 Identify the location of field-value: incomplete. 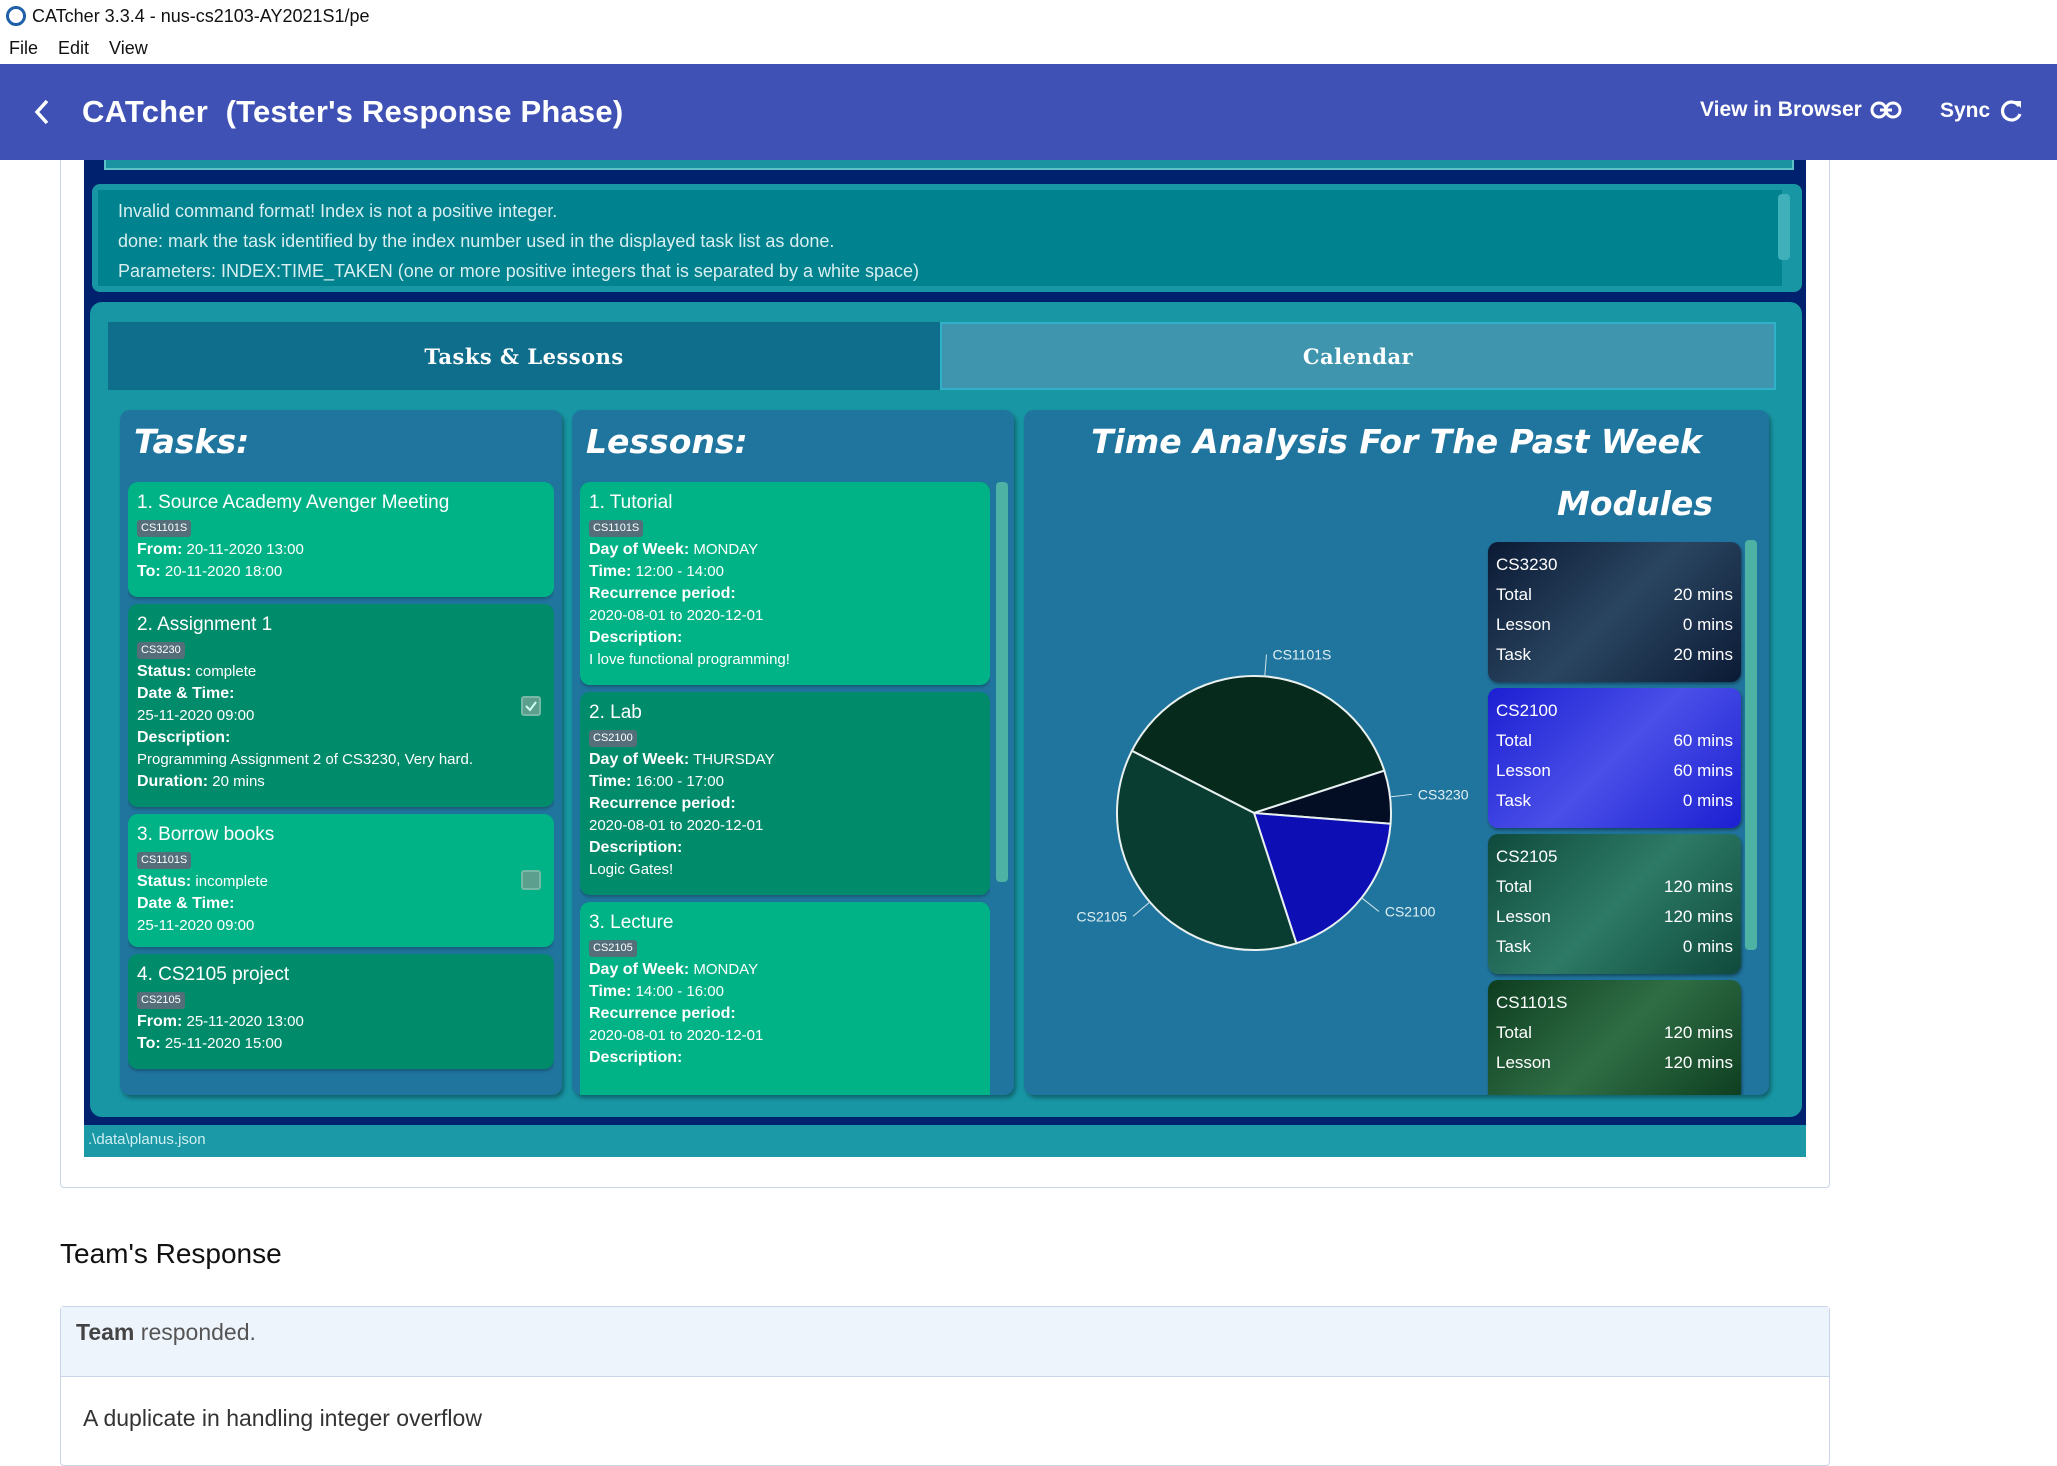
(231, 881).